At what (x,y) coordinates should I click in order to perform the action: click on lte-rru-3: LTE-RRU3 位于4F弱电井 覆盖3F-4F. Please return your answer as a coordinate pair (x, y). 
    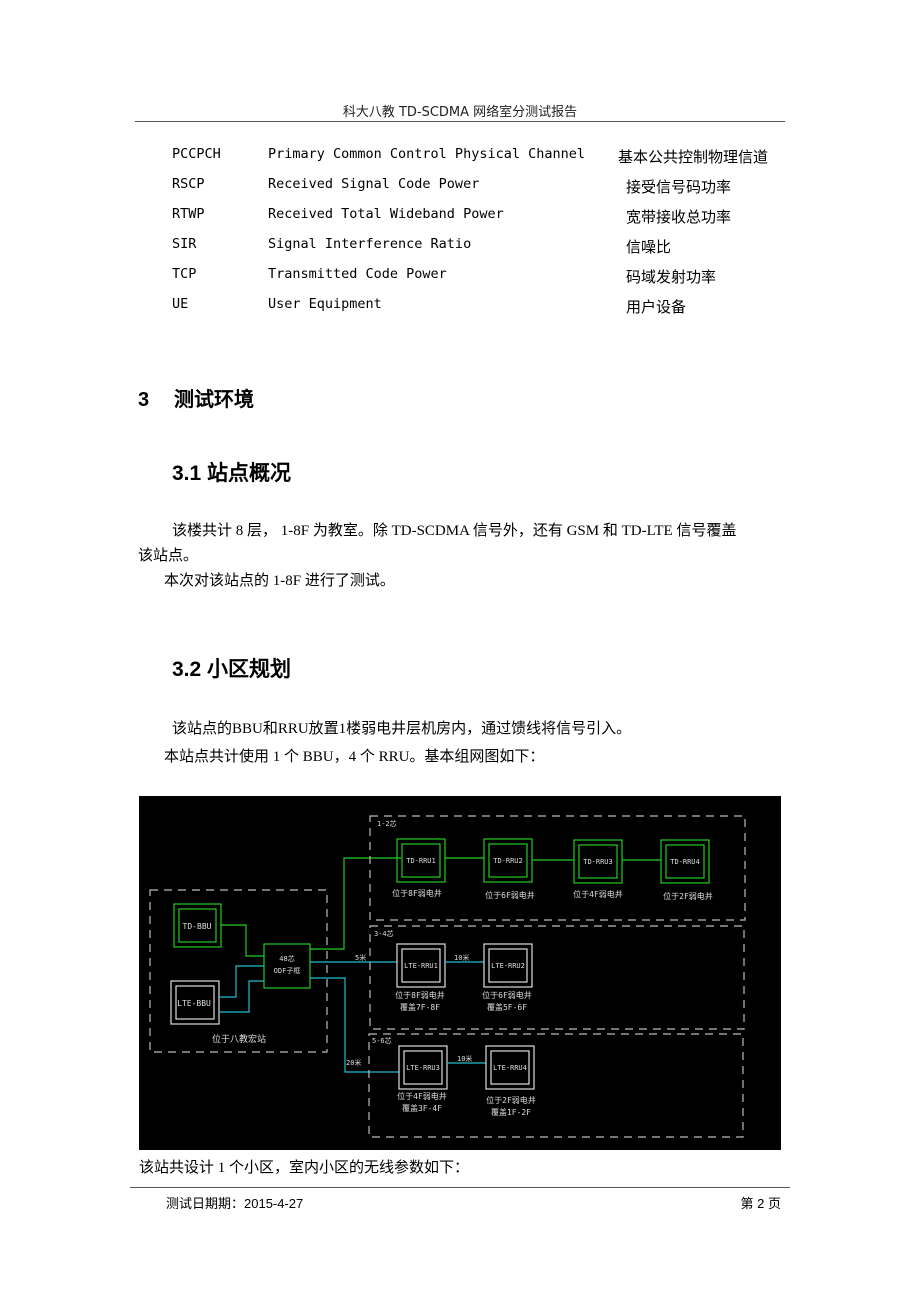
    Looking at the image, I should click on (422, 1079).